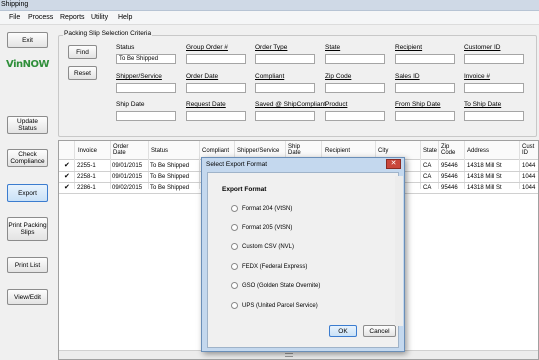 Image resolution: width=539 pixels, height=360 pixels. I want to click on find-button: Find, so click(82, 52).